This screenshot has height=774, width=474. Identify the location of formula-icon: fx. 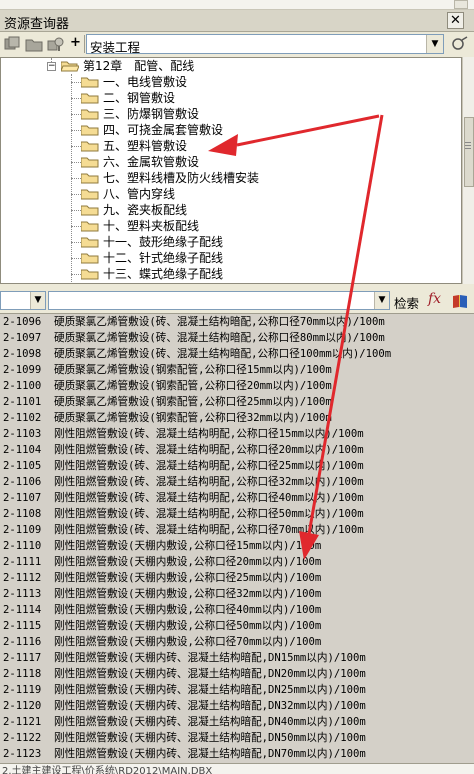
(434, 299).